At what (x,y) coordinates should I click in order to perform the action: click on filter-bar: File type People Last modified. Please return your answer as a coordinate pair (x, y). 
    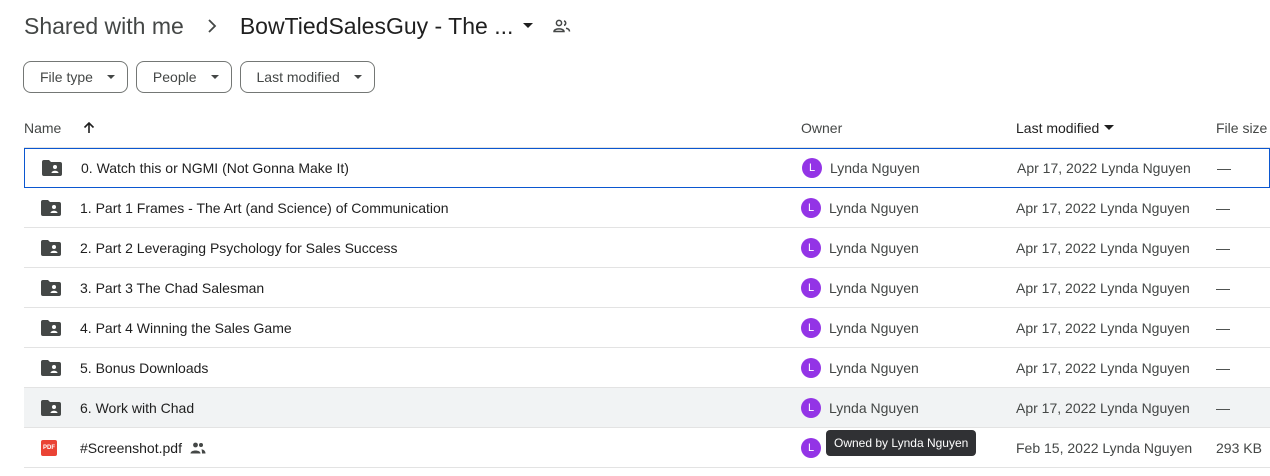
    Looking at the image, I should click on (199, 77).